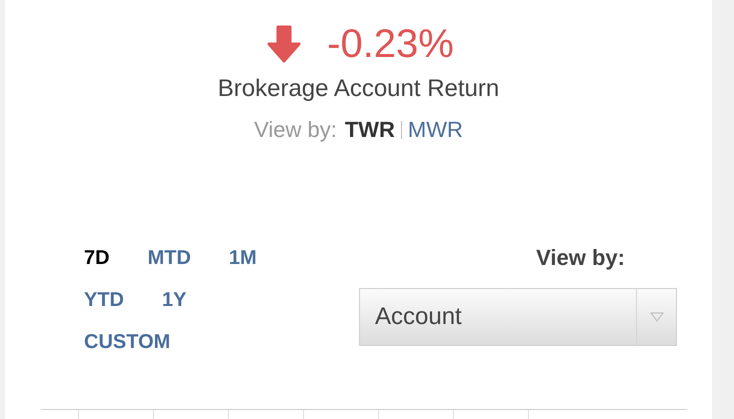 This screenshot has height=419, width=734. What do you see at coordinates (369, 130) in the screenshot?
I see `method-link: TWR` at bounding box center [369, 130].